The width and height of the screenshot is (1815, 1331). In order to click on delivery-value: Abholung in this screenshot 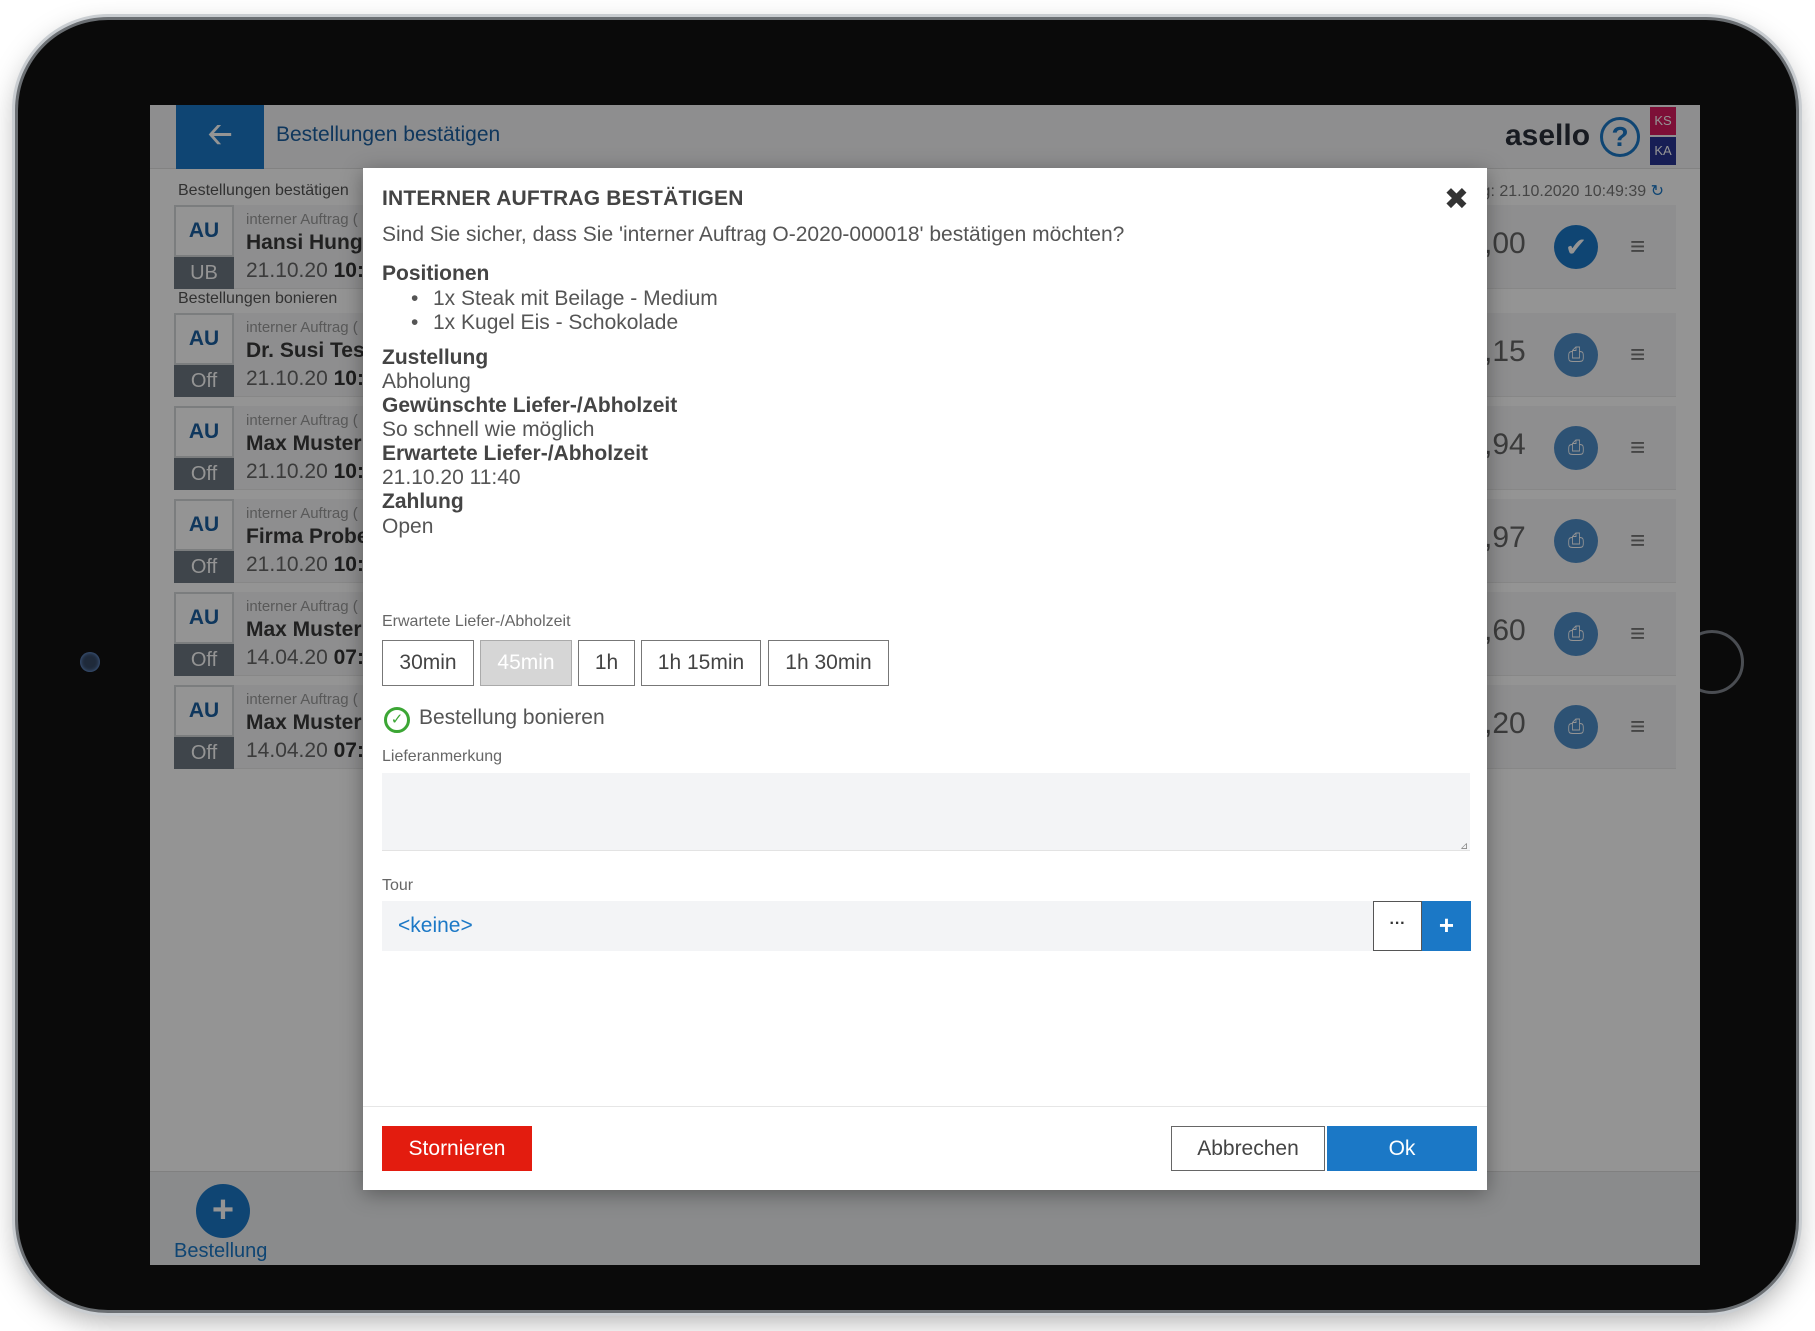, I will do `click(426, 381)`.